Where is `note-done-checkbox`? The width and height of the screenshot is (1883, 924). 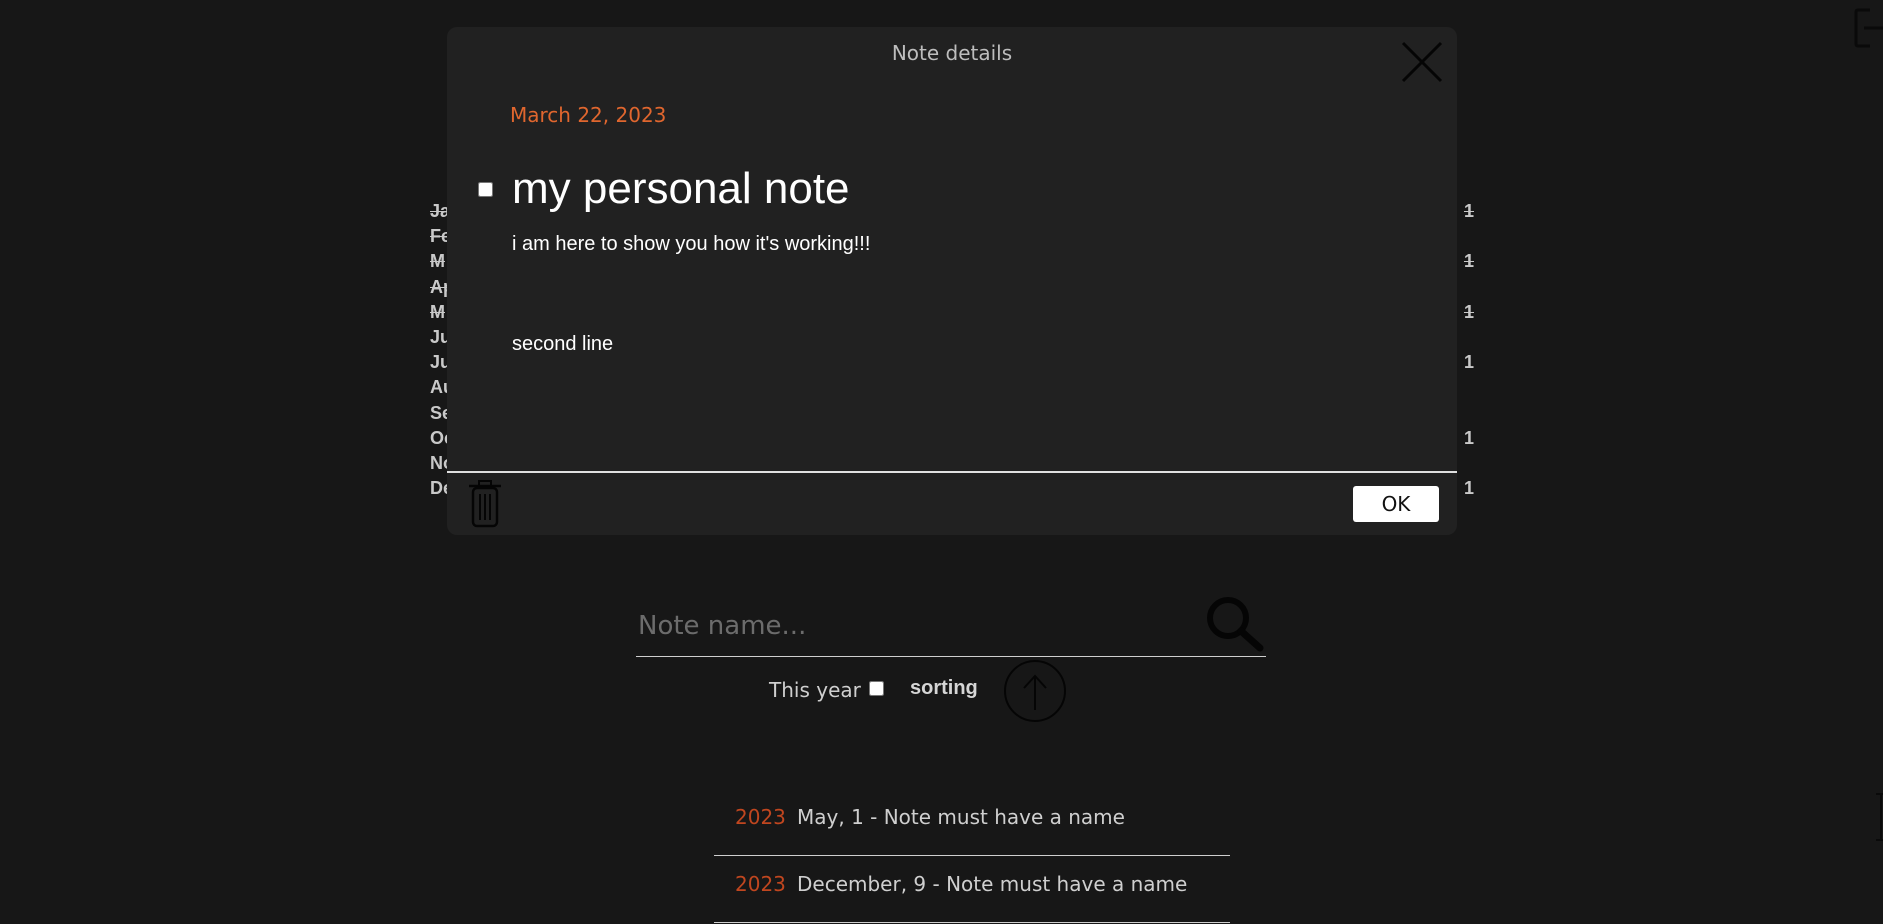 note-done-checkbox is located at coordinates (485, 189).